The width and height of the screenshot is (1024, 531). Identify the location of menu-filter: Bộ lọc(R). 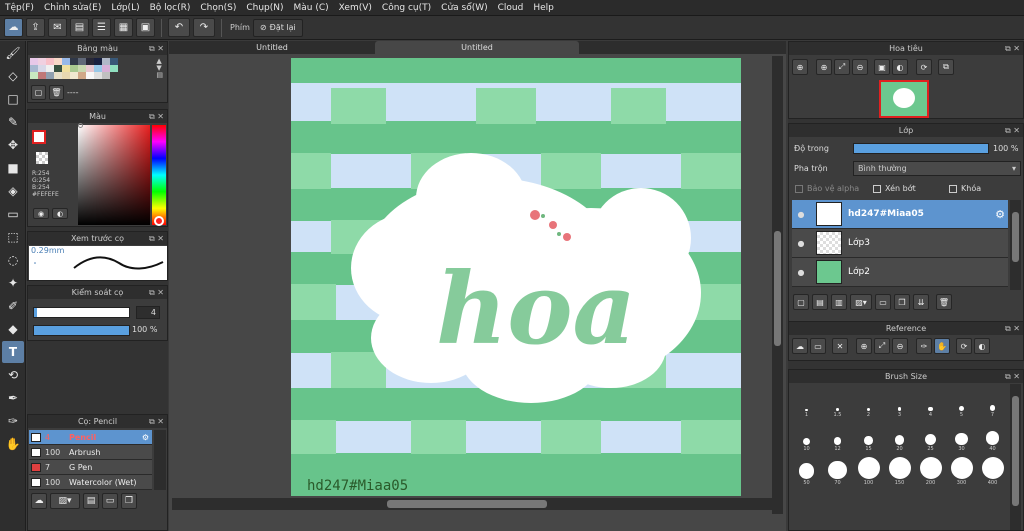
(170, 8).